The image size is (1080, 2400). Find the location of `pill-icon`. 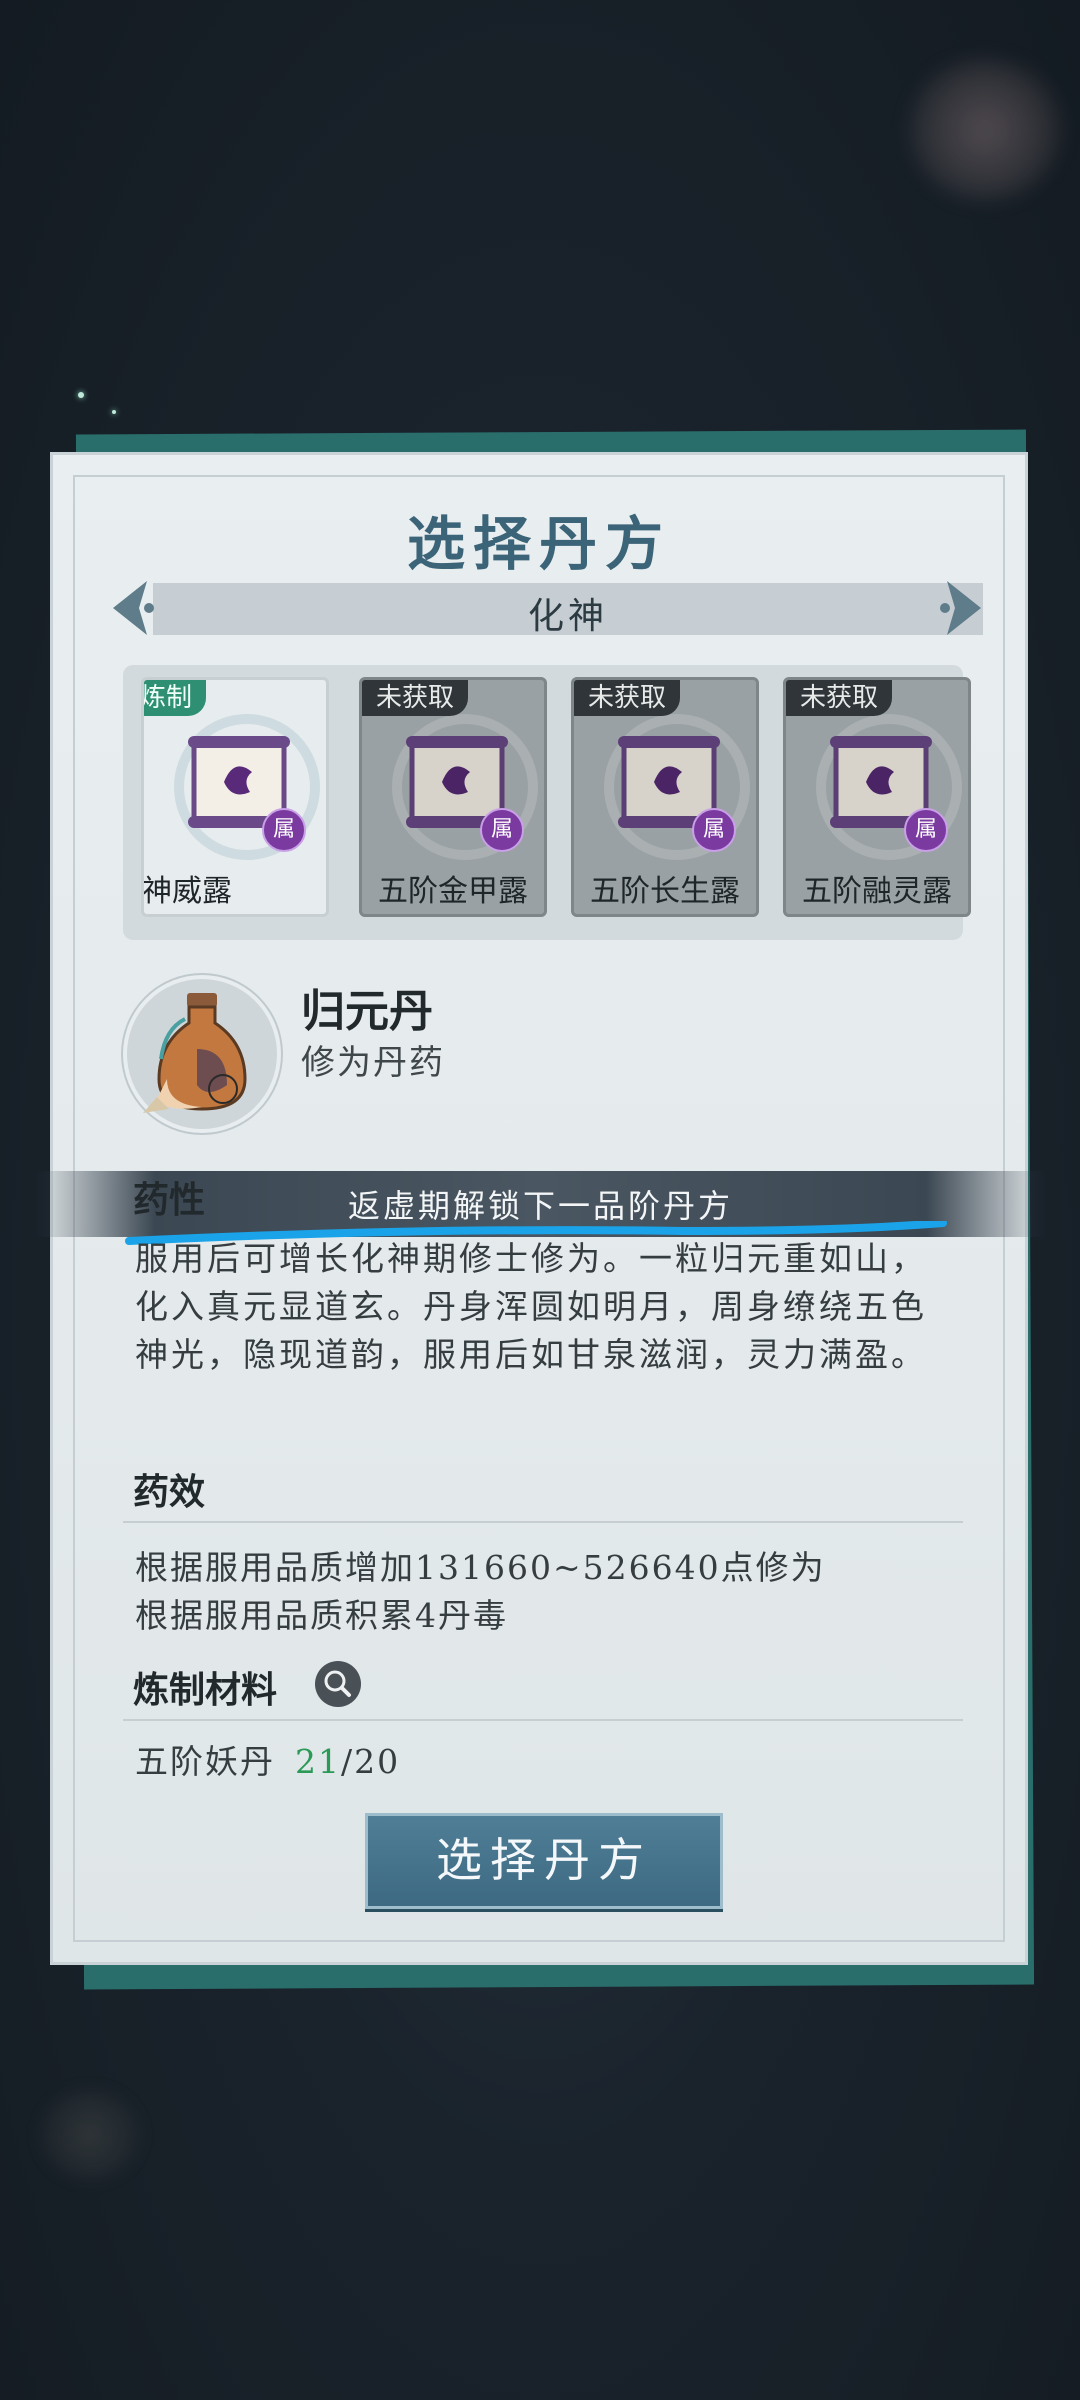

pill-icon is located at coordinates (202, 1054).